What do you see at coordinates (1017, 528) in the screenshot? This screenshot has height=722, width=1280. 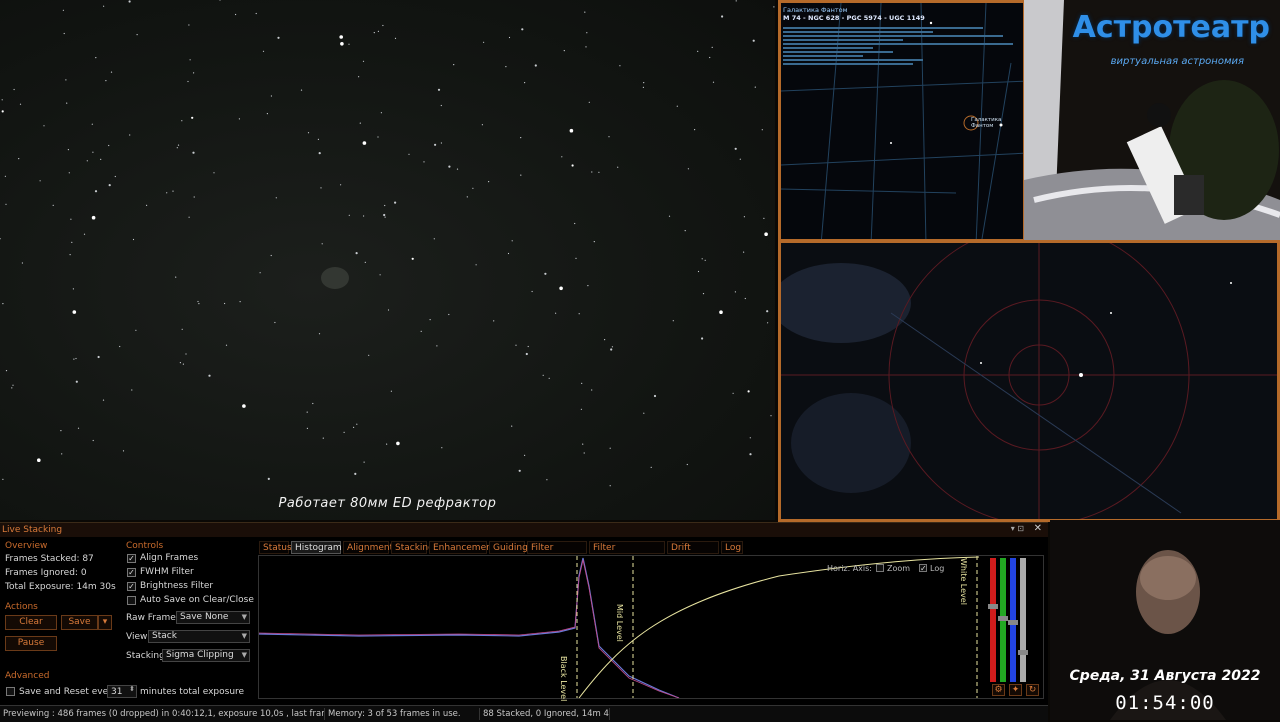 I see `panel-pin-icon: ▾ ⊡` at bounding box center [1017, 528].